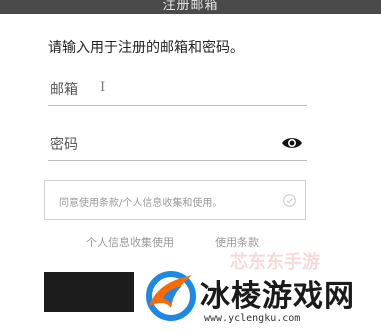 The width and height of the screenshot is (381, 331). I want to click on check-circle-icon, so click(289, 200).